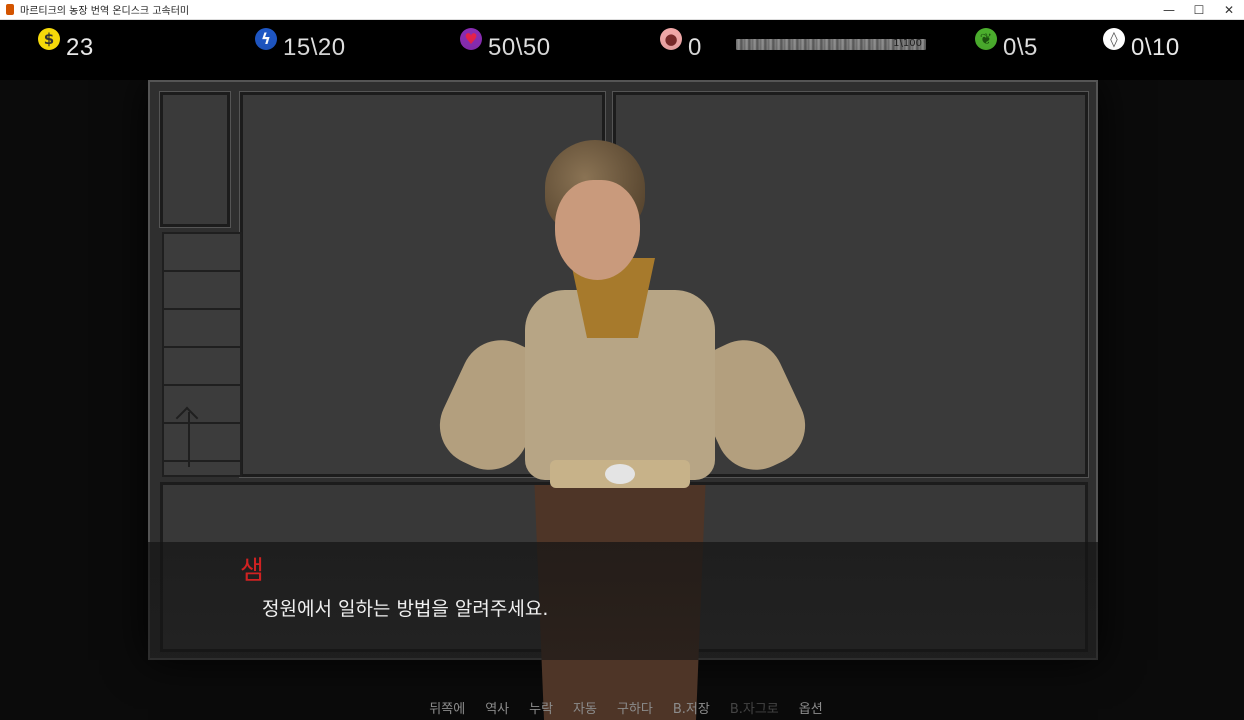 The image size is (1244, 720). I want to click on quick-save-button: B.저장, so click(691, 709).